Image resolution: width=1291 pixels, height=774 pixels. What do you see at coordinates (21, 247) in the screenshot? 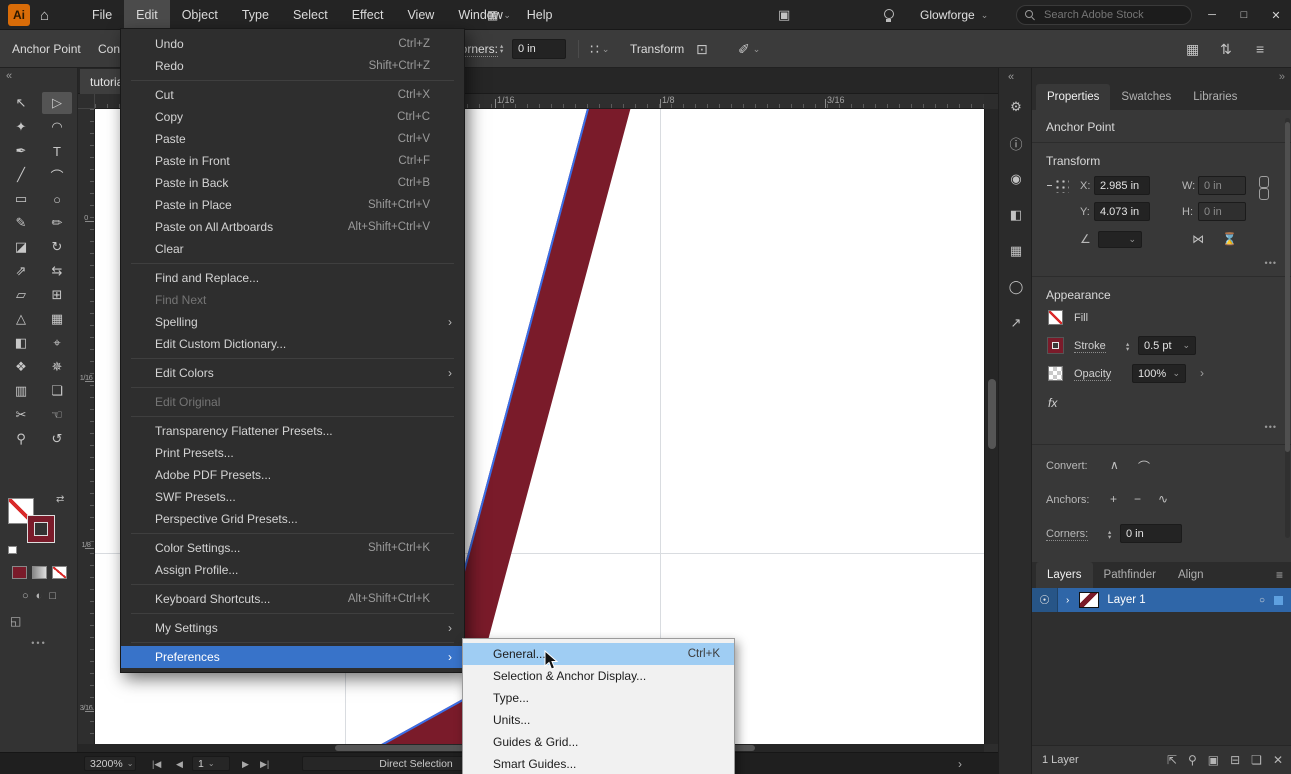
I see `eraser-tool: ◪` at bounding box center [21, 247].